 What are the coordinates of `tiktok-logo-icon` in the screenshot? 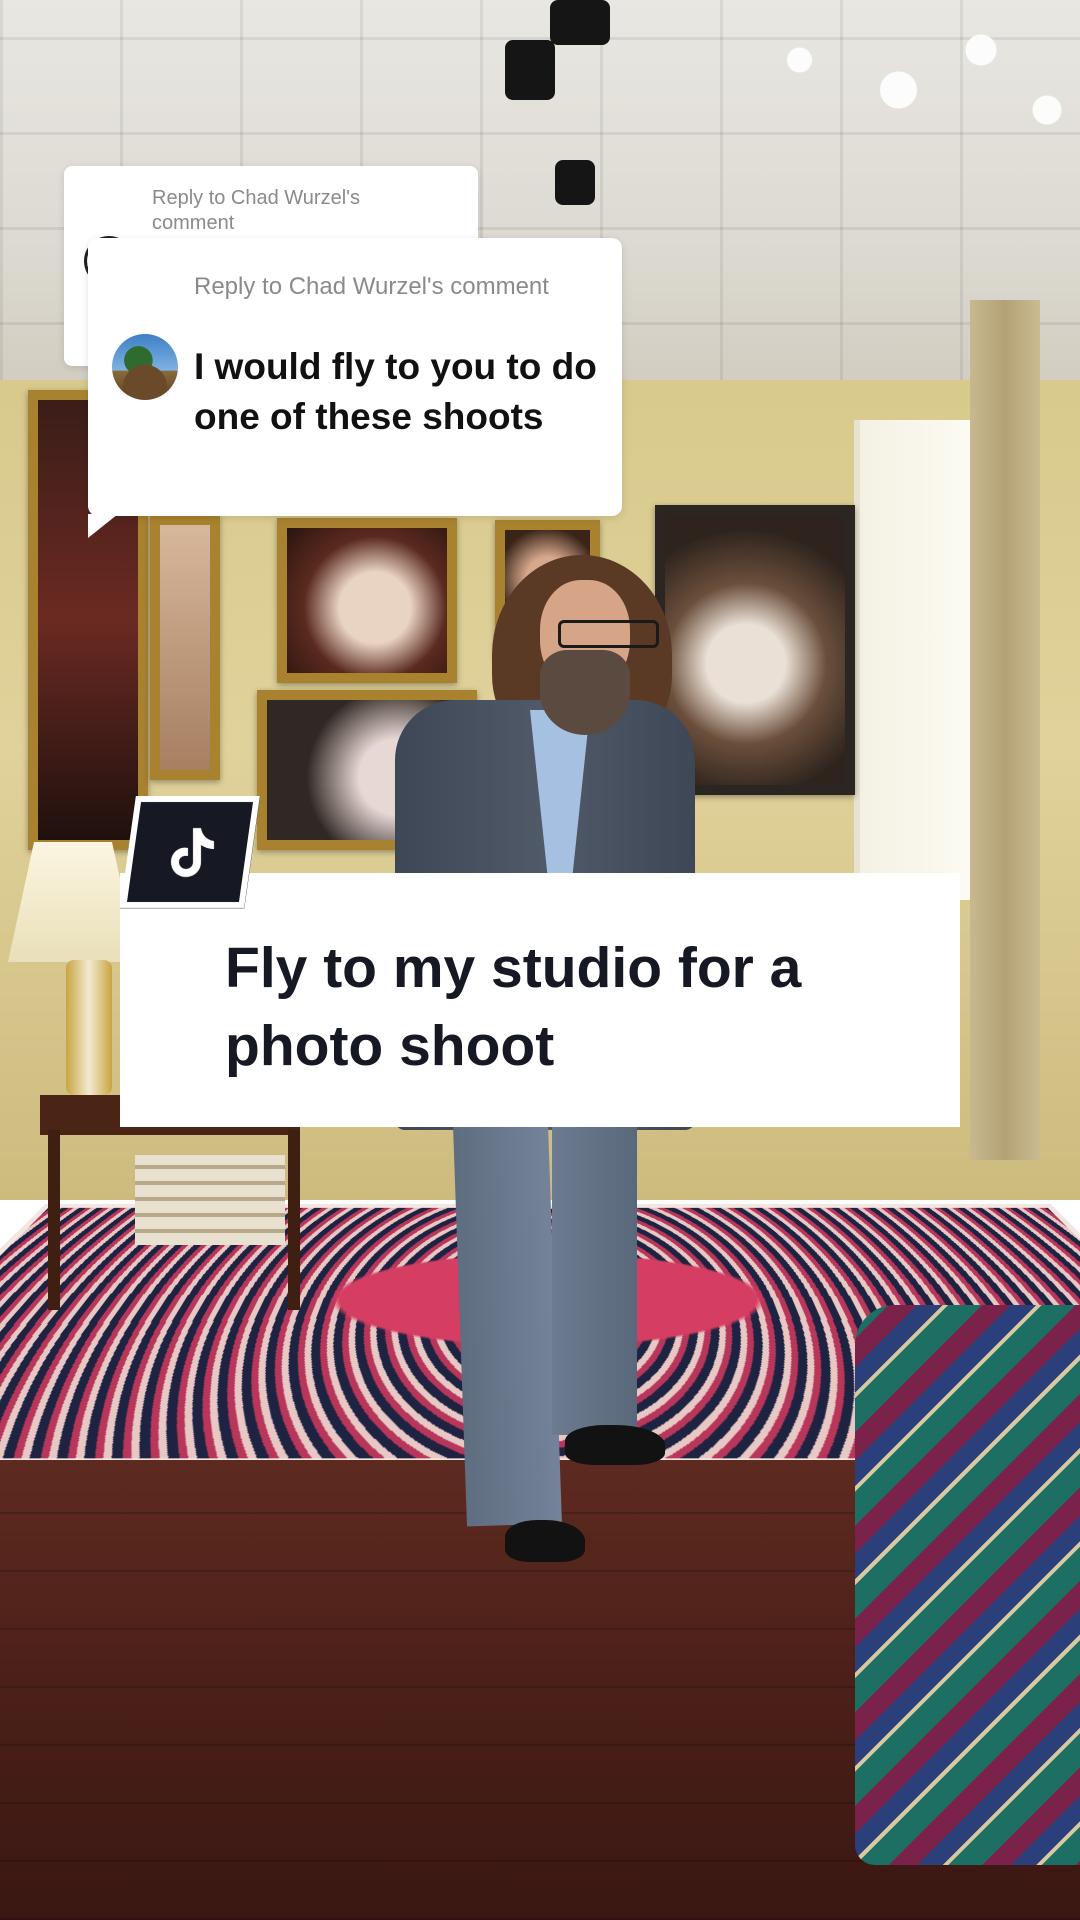 It's located at (190, 852).